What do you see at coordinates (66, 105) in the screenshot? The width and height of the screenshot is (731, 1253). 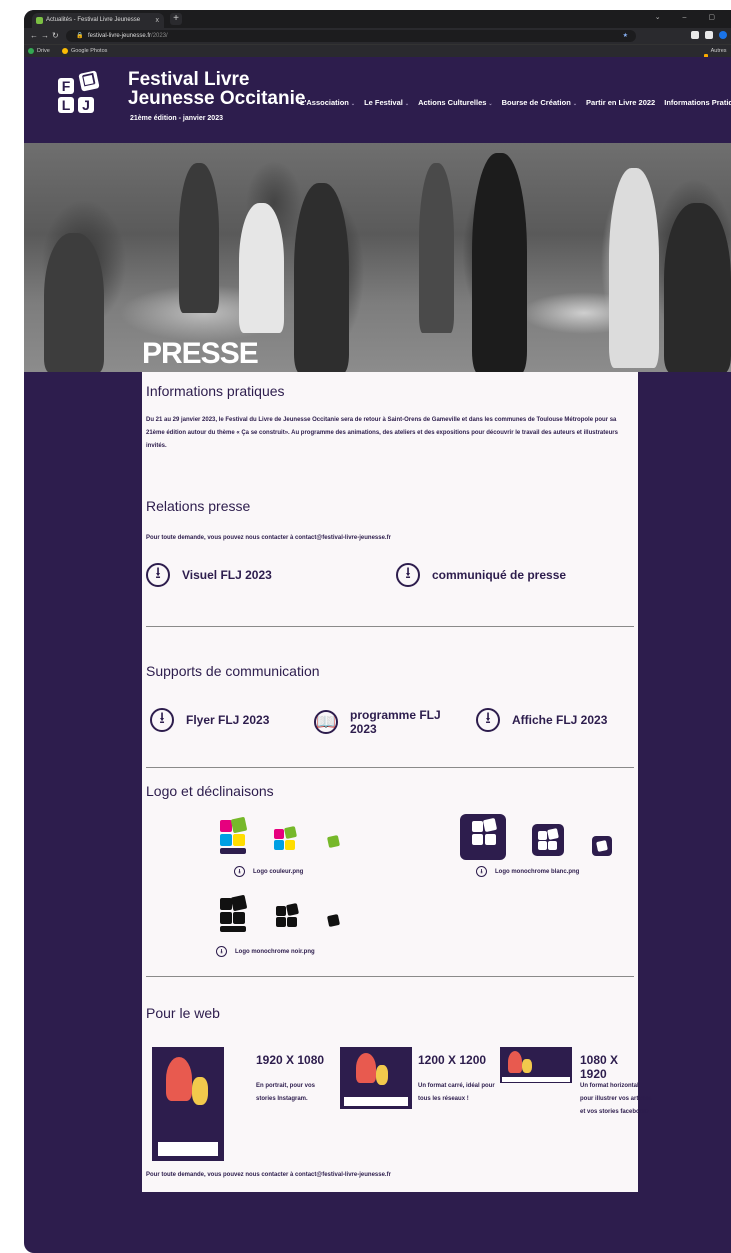 I see `logo-letter-l: L` at bounding box center [66, 105].